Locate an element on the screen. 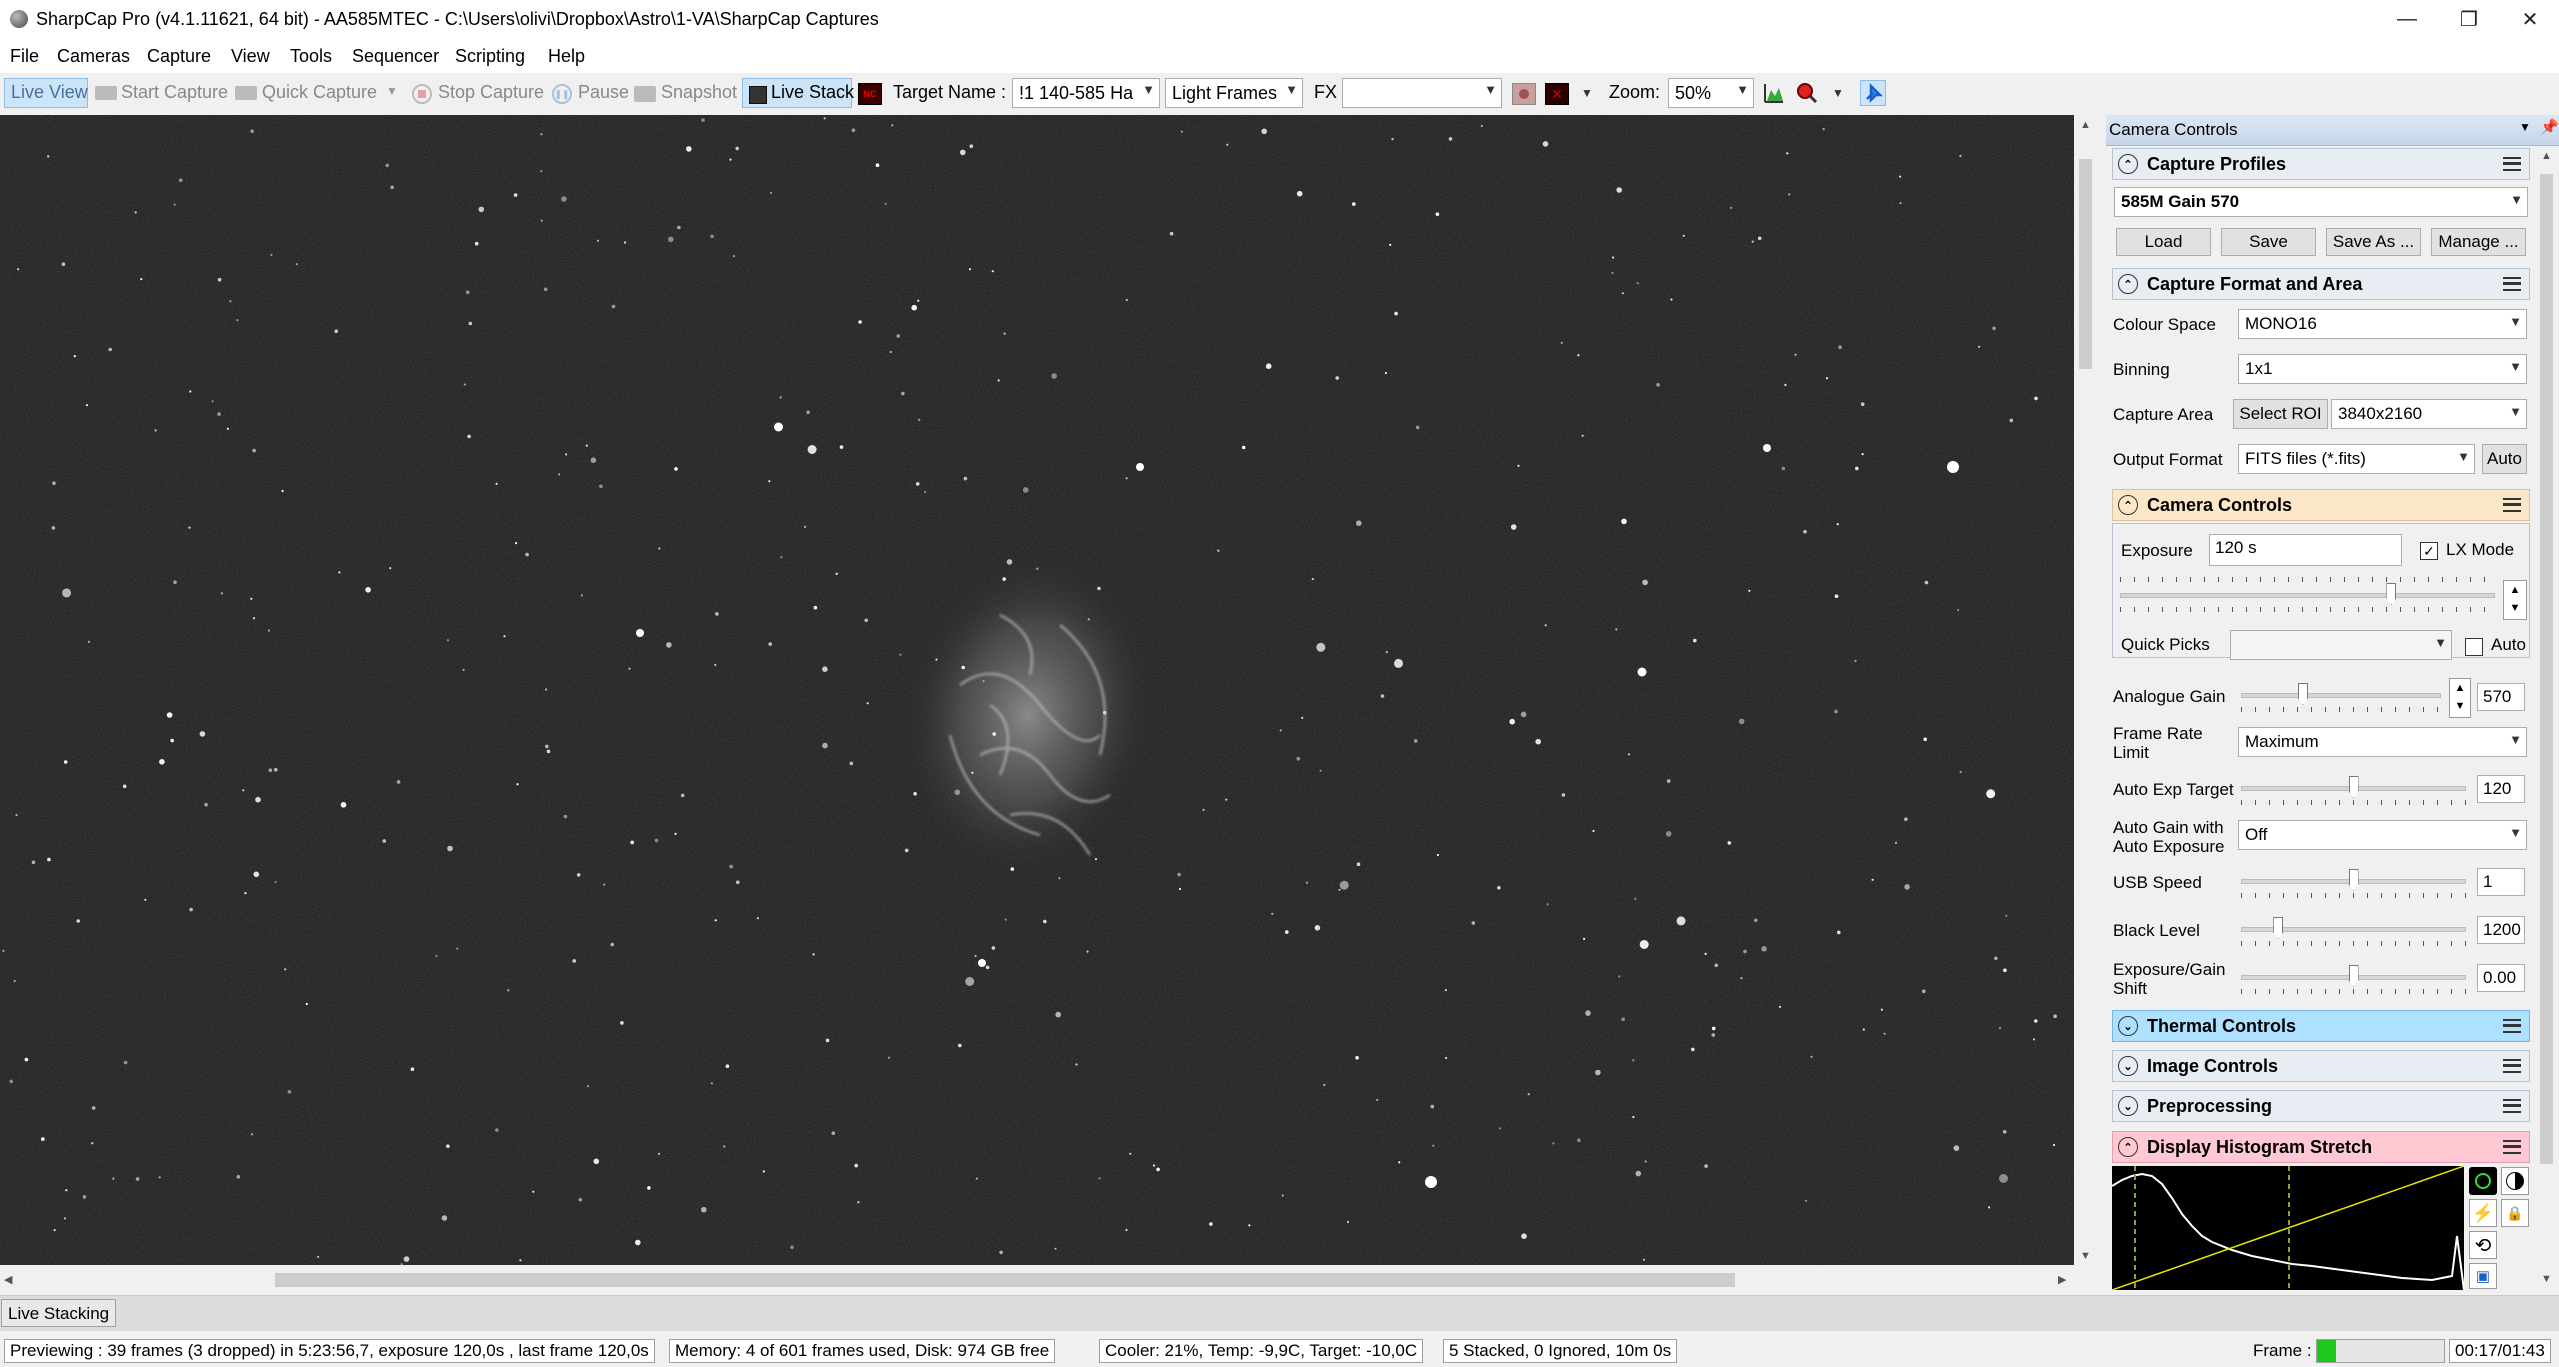 The height and width of the screenshot is (1367, 2559). section-capture-profiles: ⌃ Capture Profiles is located at coordinates (2321, 164).